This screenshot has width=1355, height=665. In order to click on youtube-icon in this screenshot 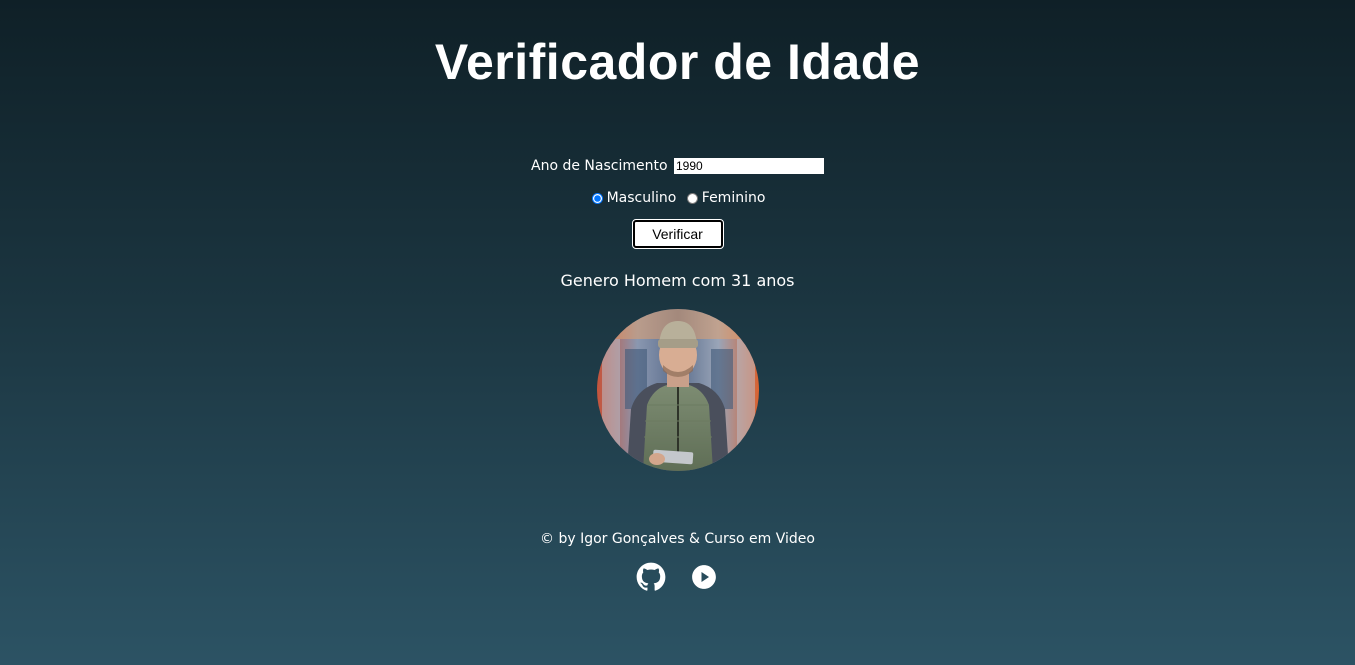, I will do `click(704, 577)`.